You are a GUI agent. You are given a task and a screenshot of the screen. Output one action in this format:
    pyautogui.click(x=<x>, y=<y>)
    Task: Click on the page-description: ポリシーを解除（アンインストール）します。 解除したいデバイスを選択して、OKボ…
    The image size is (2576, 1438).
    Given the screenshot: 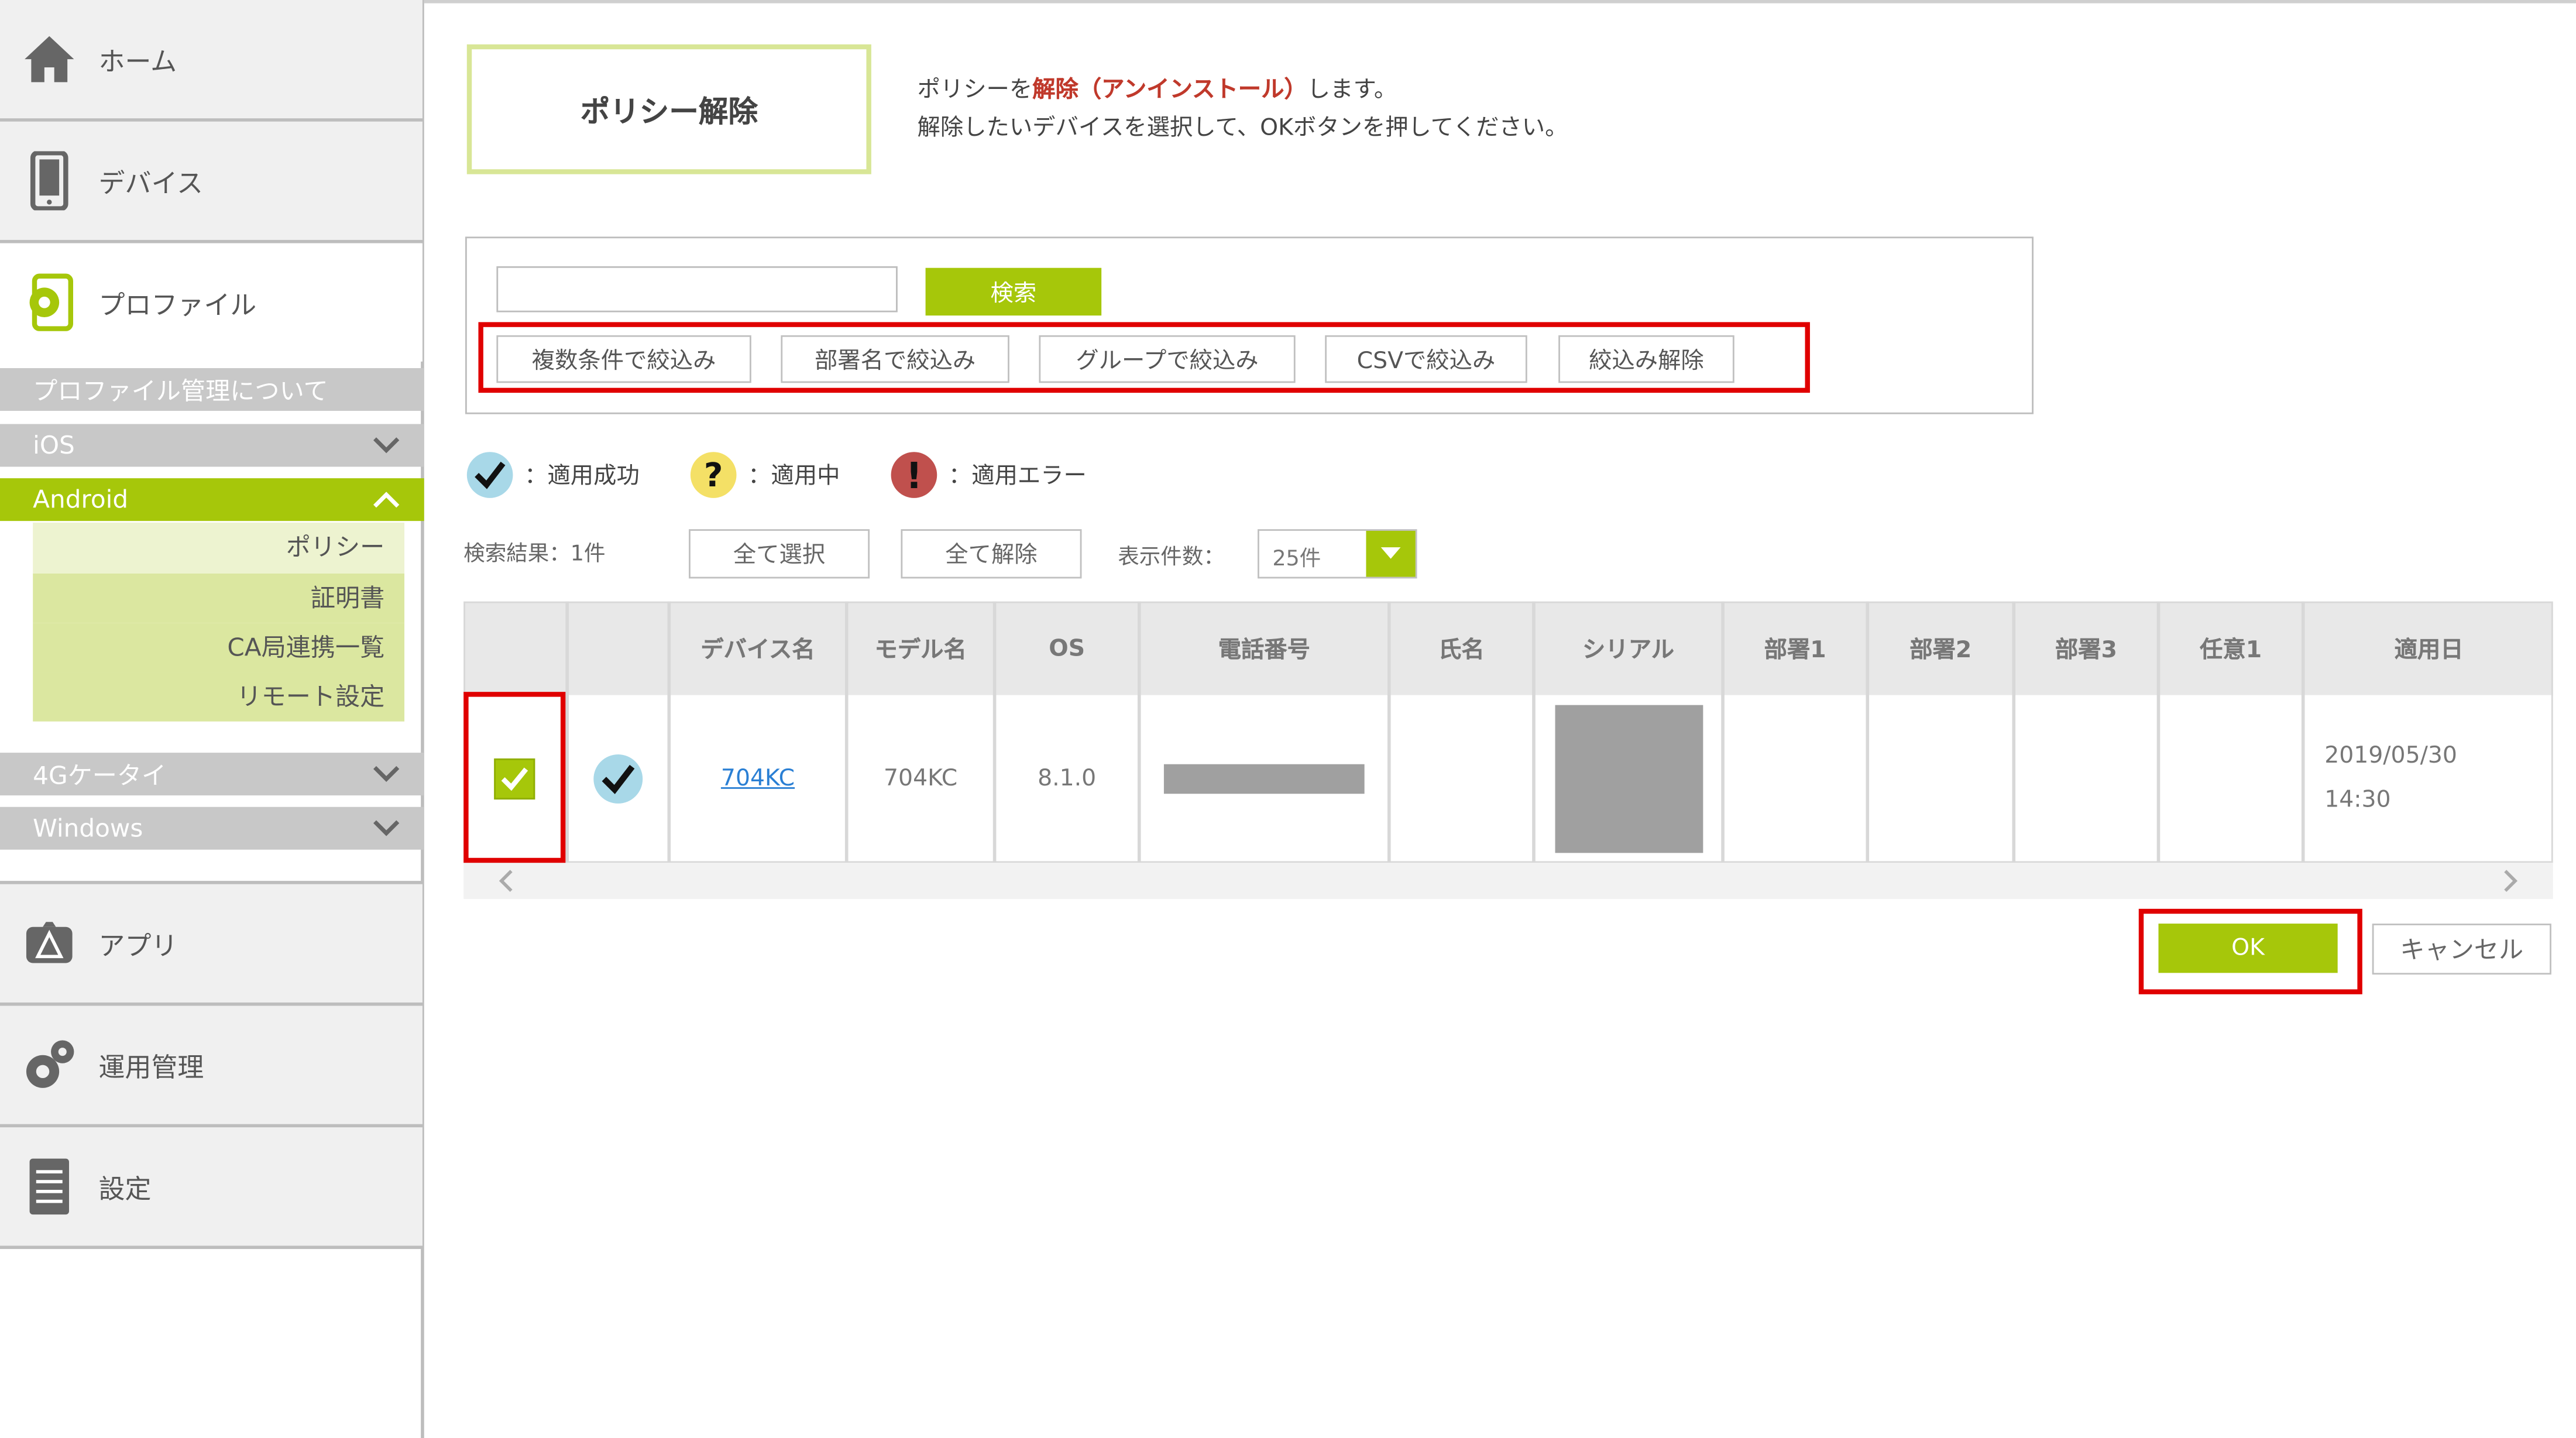 What is the action you would take?
    pyautogui.click(x=1243, y=110)
    